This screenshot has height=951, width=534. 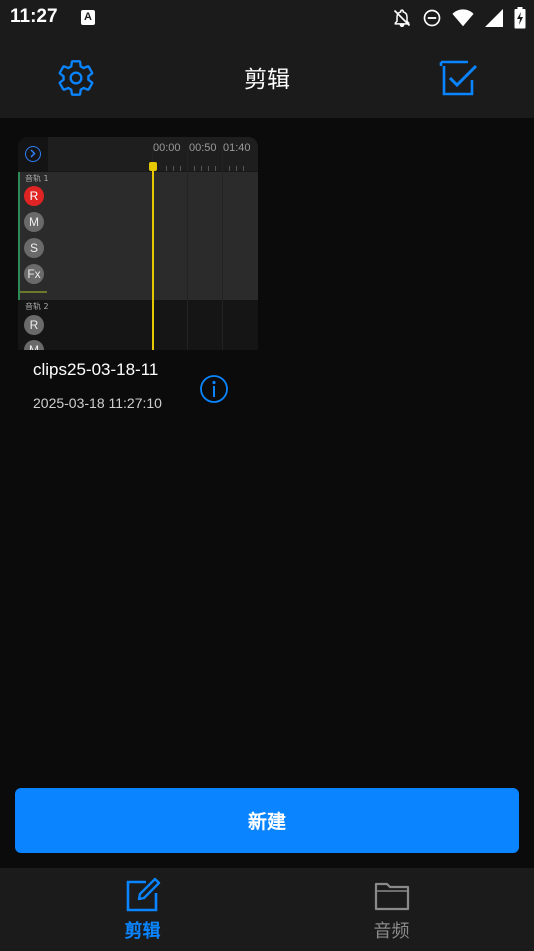 What do you see at coordinates (402, 18) in the screenshot?
I see `notifications-off-icon` at bounding box center [402, 18].